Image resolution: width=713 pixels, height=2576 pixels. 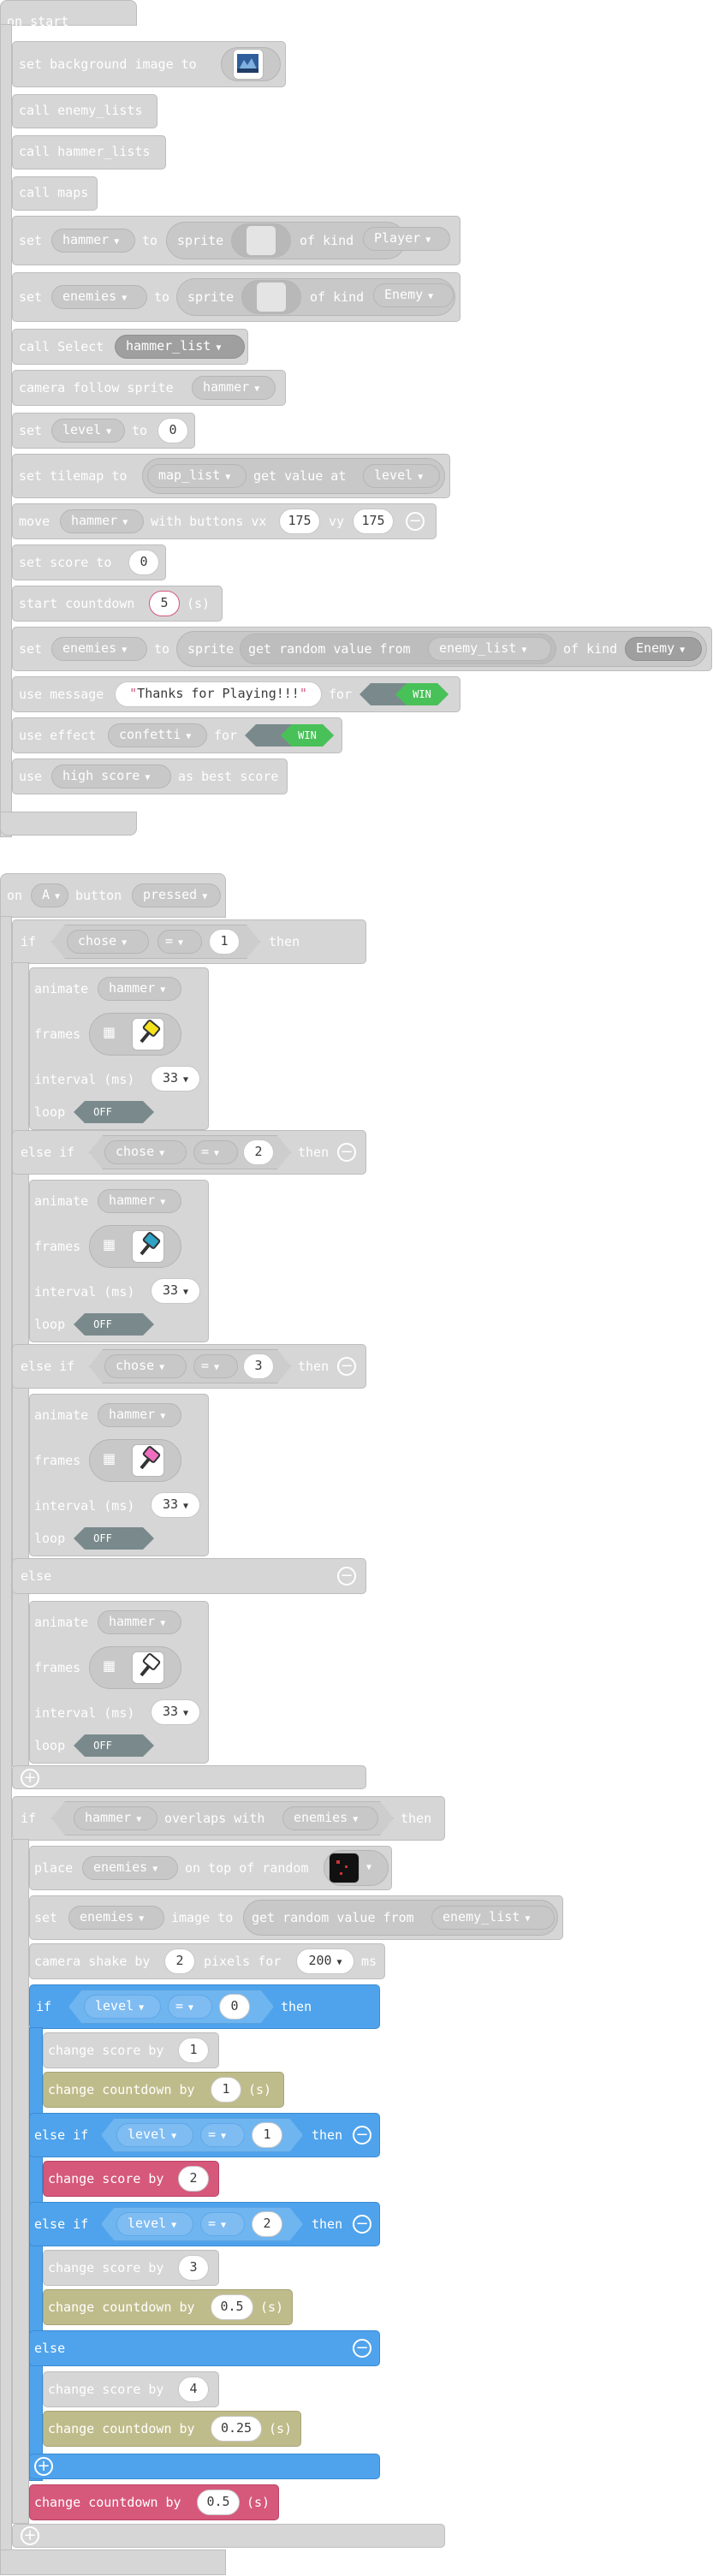 What do you see at coordinates (193, 2051) in the screenshot?
I see `score-delta-input: 1` at bounding box center [193, 2051].